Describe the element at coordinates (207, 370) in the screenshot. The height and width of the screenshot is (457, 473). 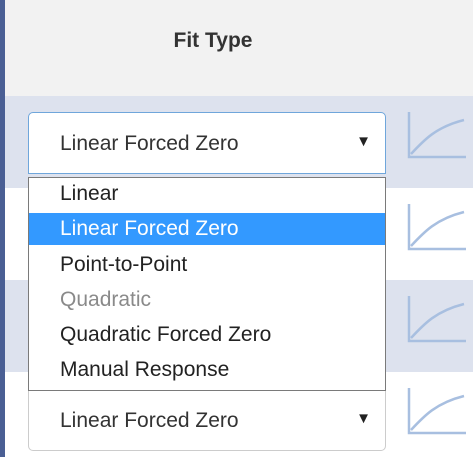
I see `dropdown-option-manual-response: Manual Response` at that location.